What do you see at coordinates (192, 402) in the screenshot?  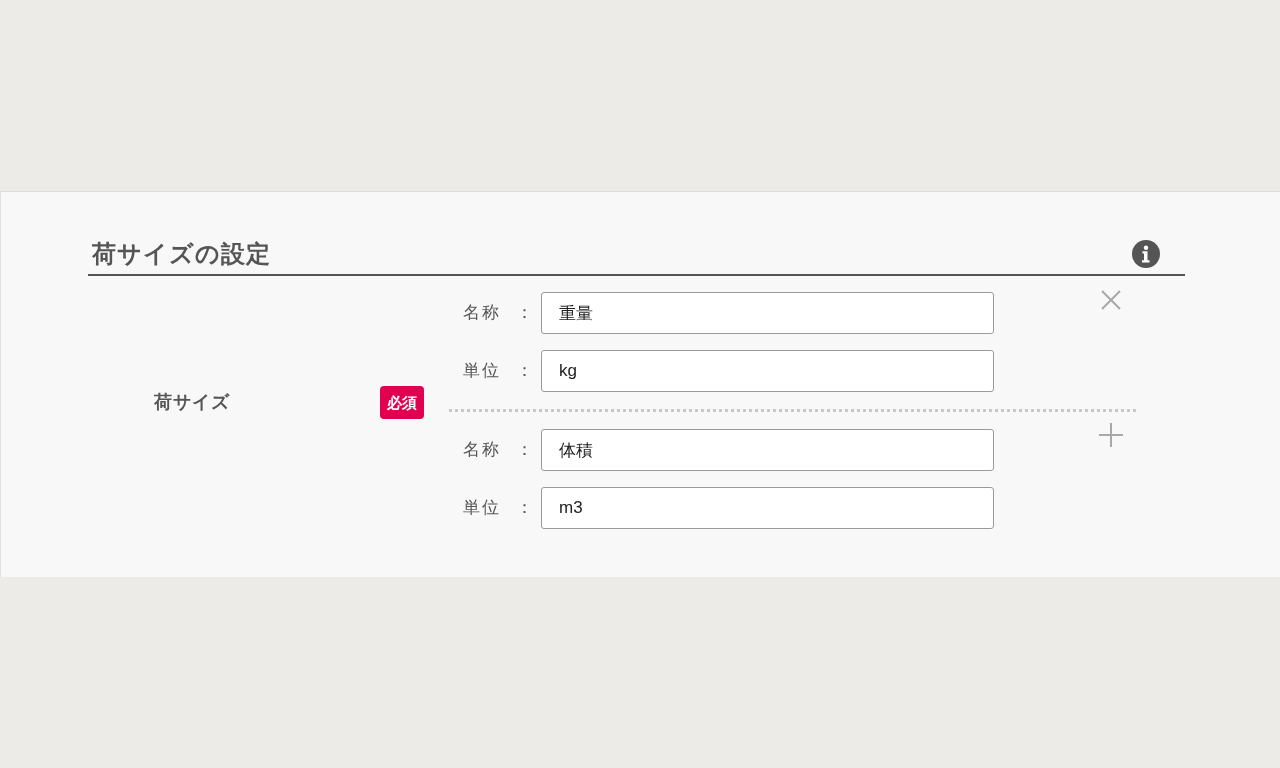 I see `field-label: 荷サイズ` at bounding box center [192, 402].